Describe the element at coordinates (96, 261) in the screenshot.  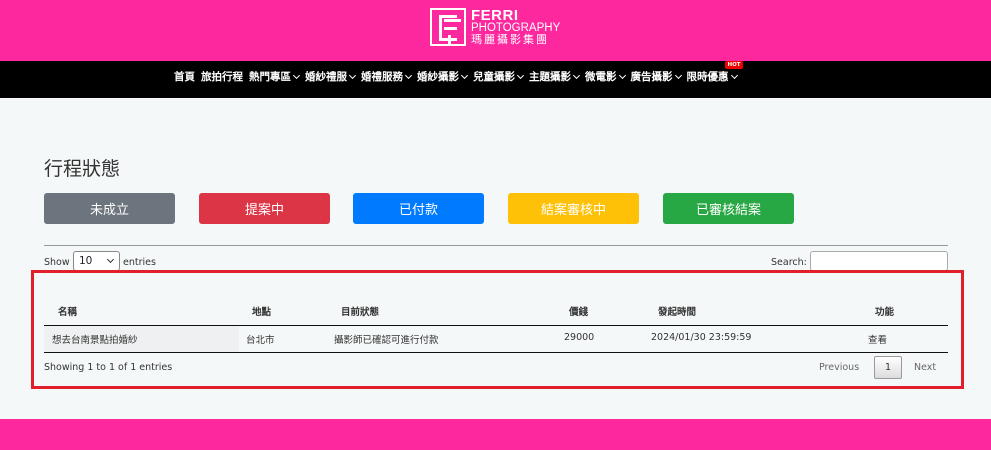
I see `entries-length-select: 10` at that location.